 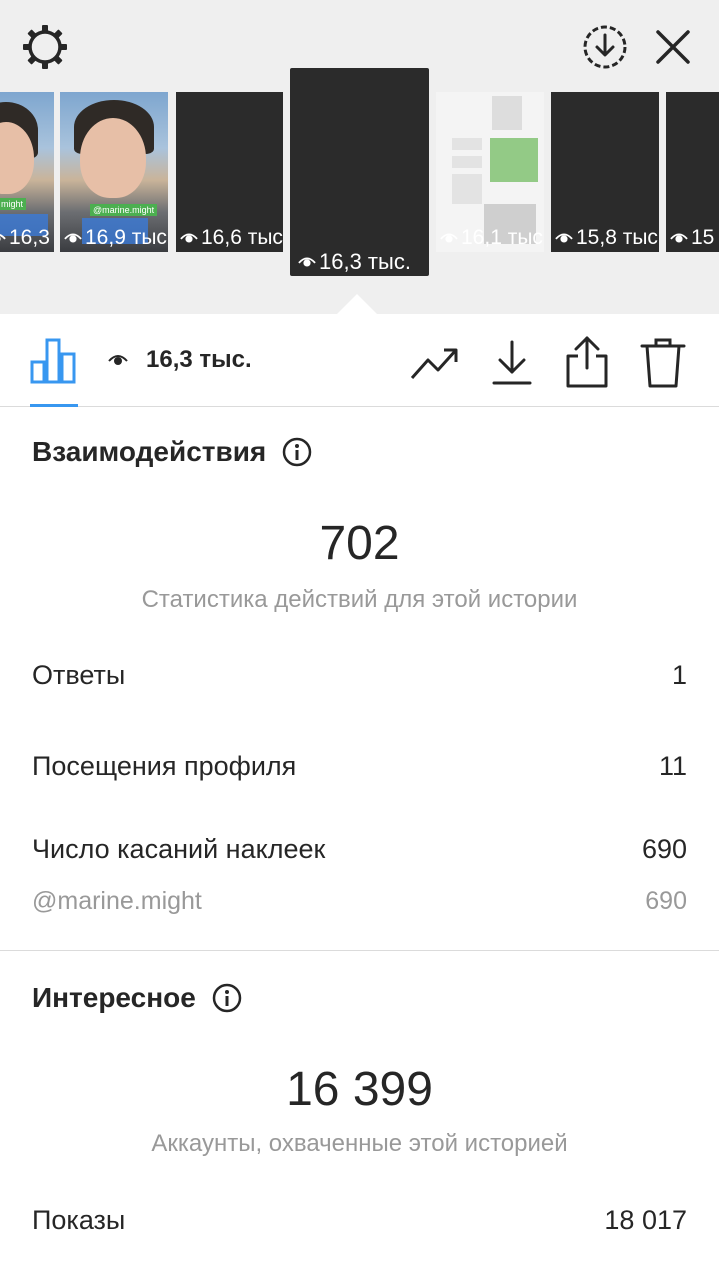 I want to click on discovery-total: 16 399, so click(x=359, y=1089).